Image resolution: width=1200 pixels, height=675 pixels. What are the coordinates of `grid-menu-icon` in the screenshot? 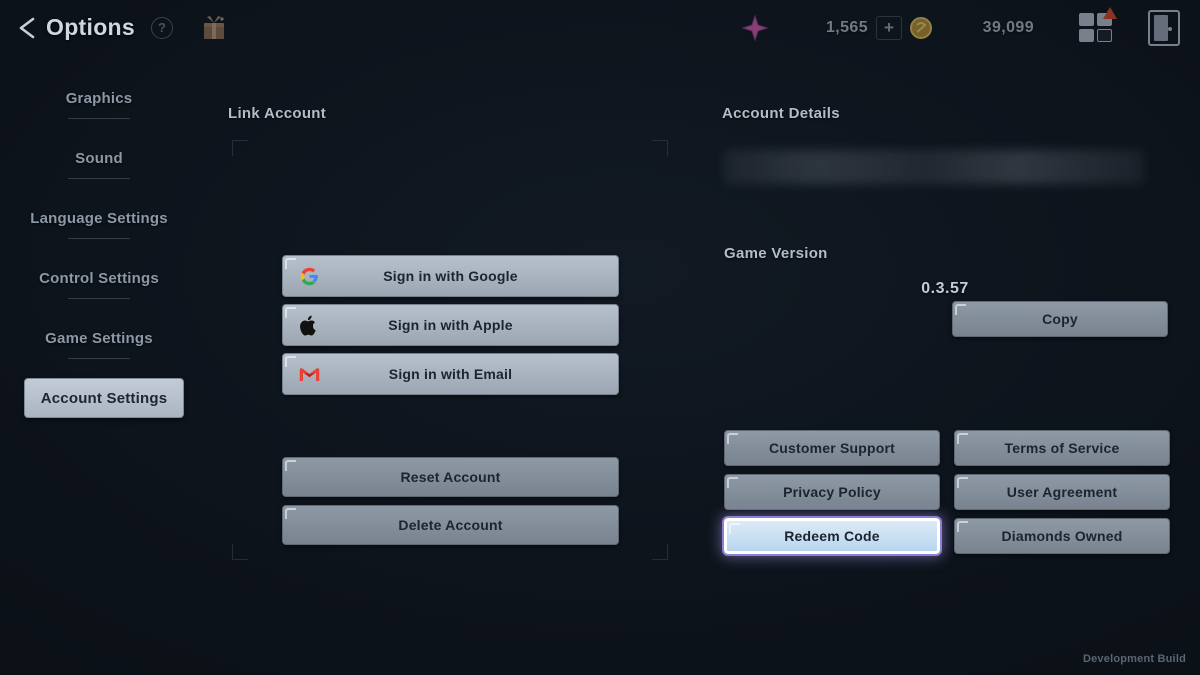 It's located at (1097, 25).